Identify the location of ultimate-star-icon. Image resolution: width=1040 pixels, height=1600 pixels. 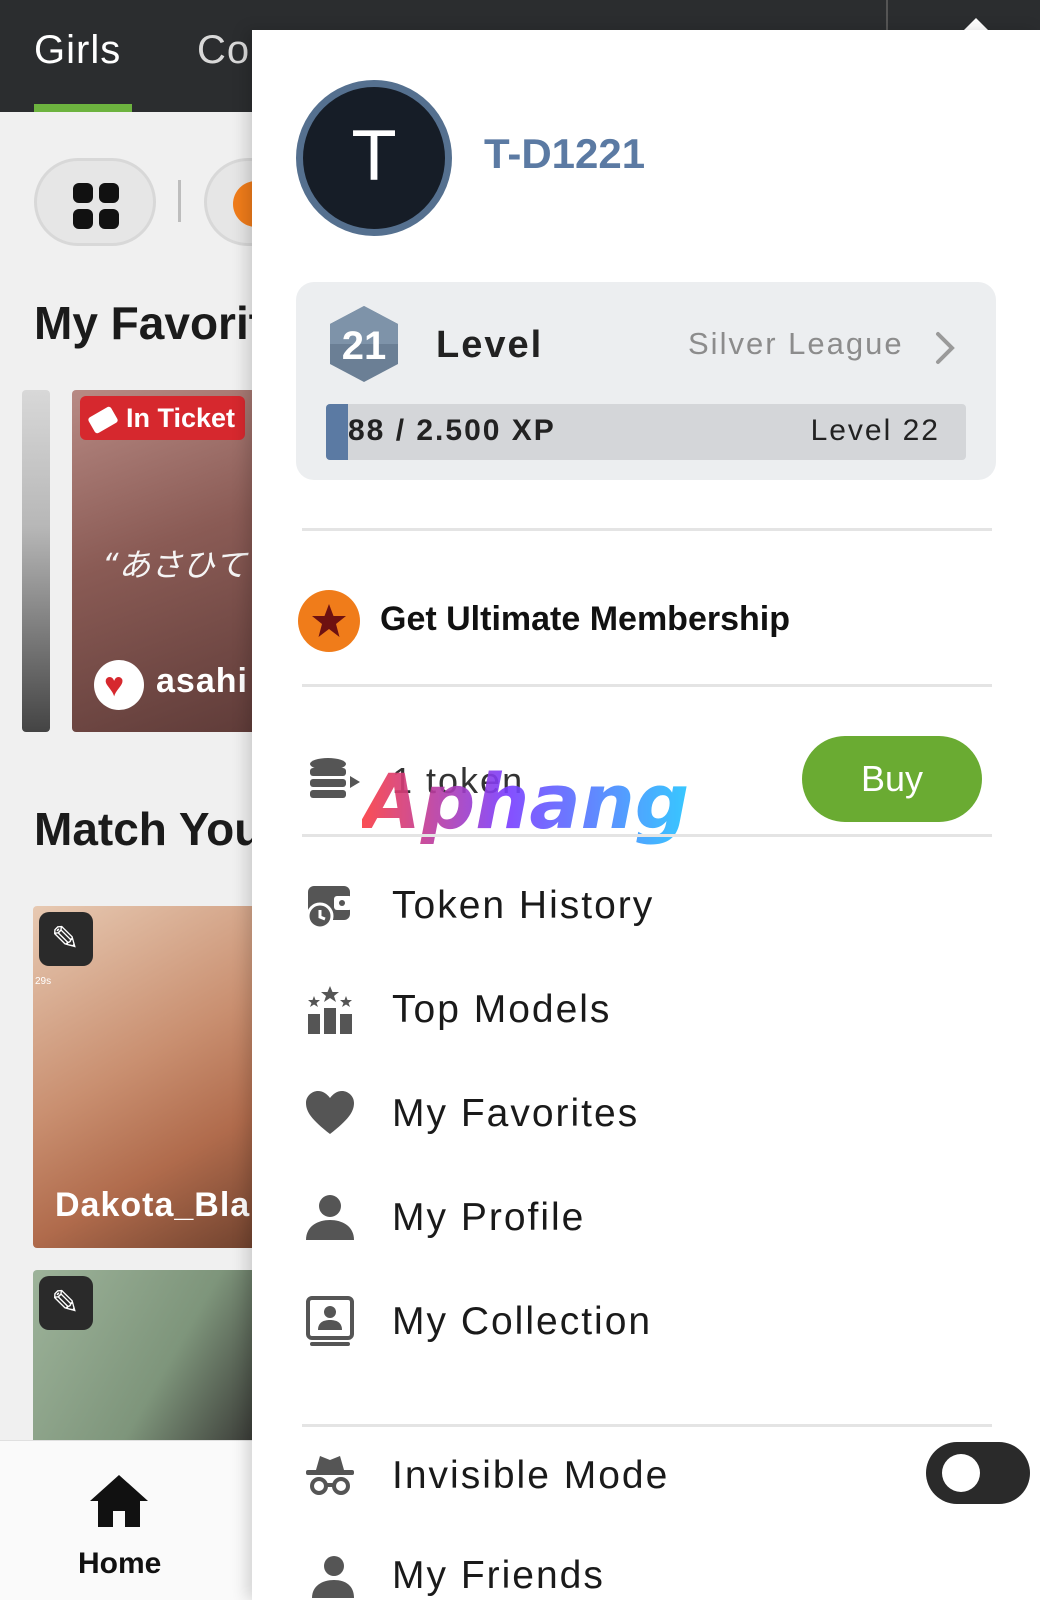
(329, 621).